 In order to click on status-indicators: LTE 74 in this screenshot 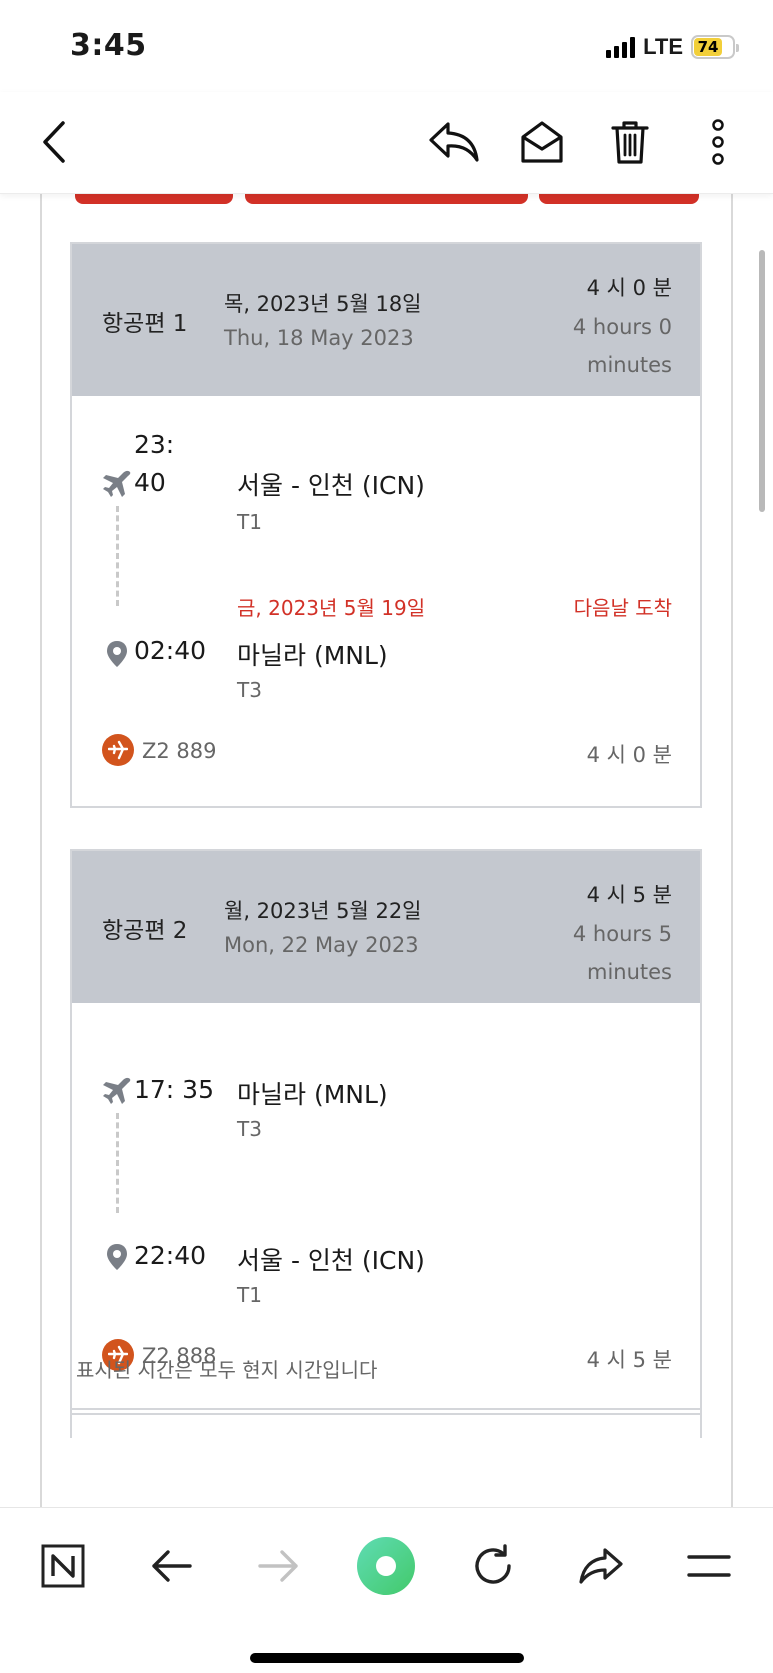, I will do `click(672, 47)`.